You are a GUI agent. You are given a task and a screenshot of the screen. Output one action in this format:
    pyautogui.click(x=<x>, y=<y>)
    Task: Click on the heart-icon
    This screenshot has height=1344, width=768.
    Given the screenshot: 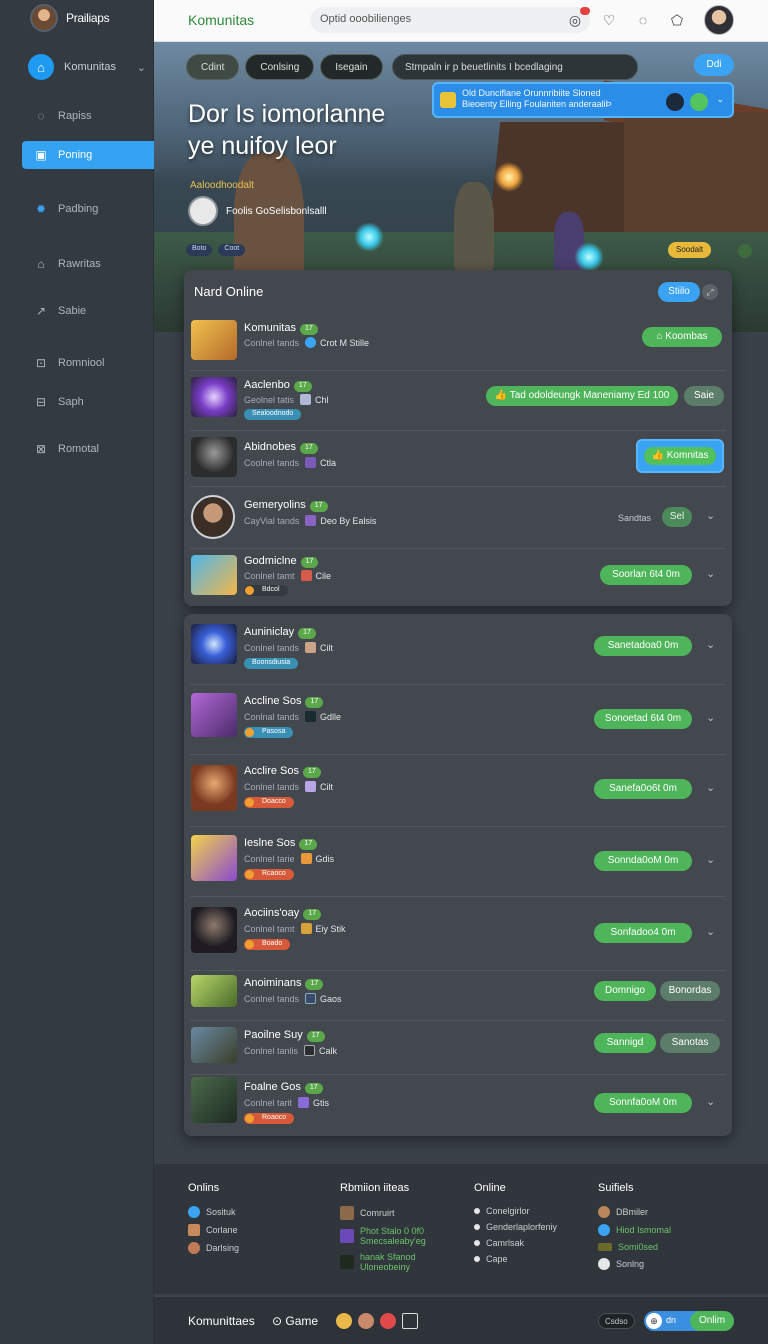 What is the action you would take?
    pyautogui.click(x=388, y=1321)
    